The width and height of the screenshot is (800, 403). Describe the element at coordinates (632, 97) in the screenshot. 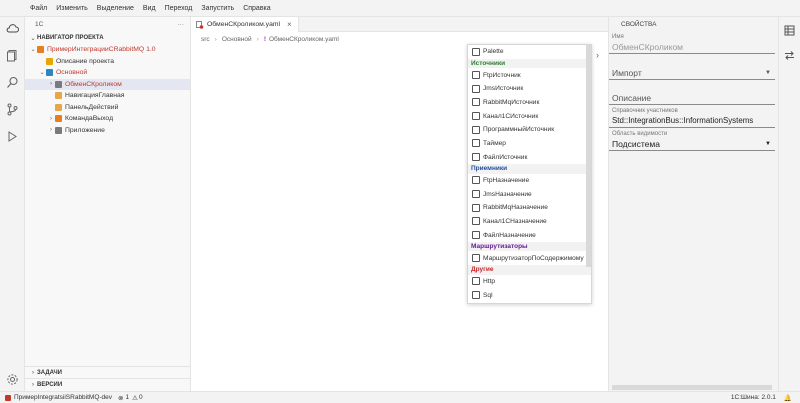

I see `description-value: Описание` at that location.